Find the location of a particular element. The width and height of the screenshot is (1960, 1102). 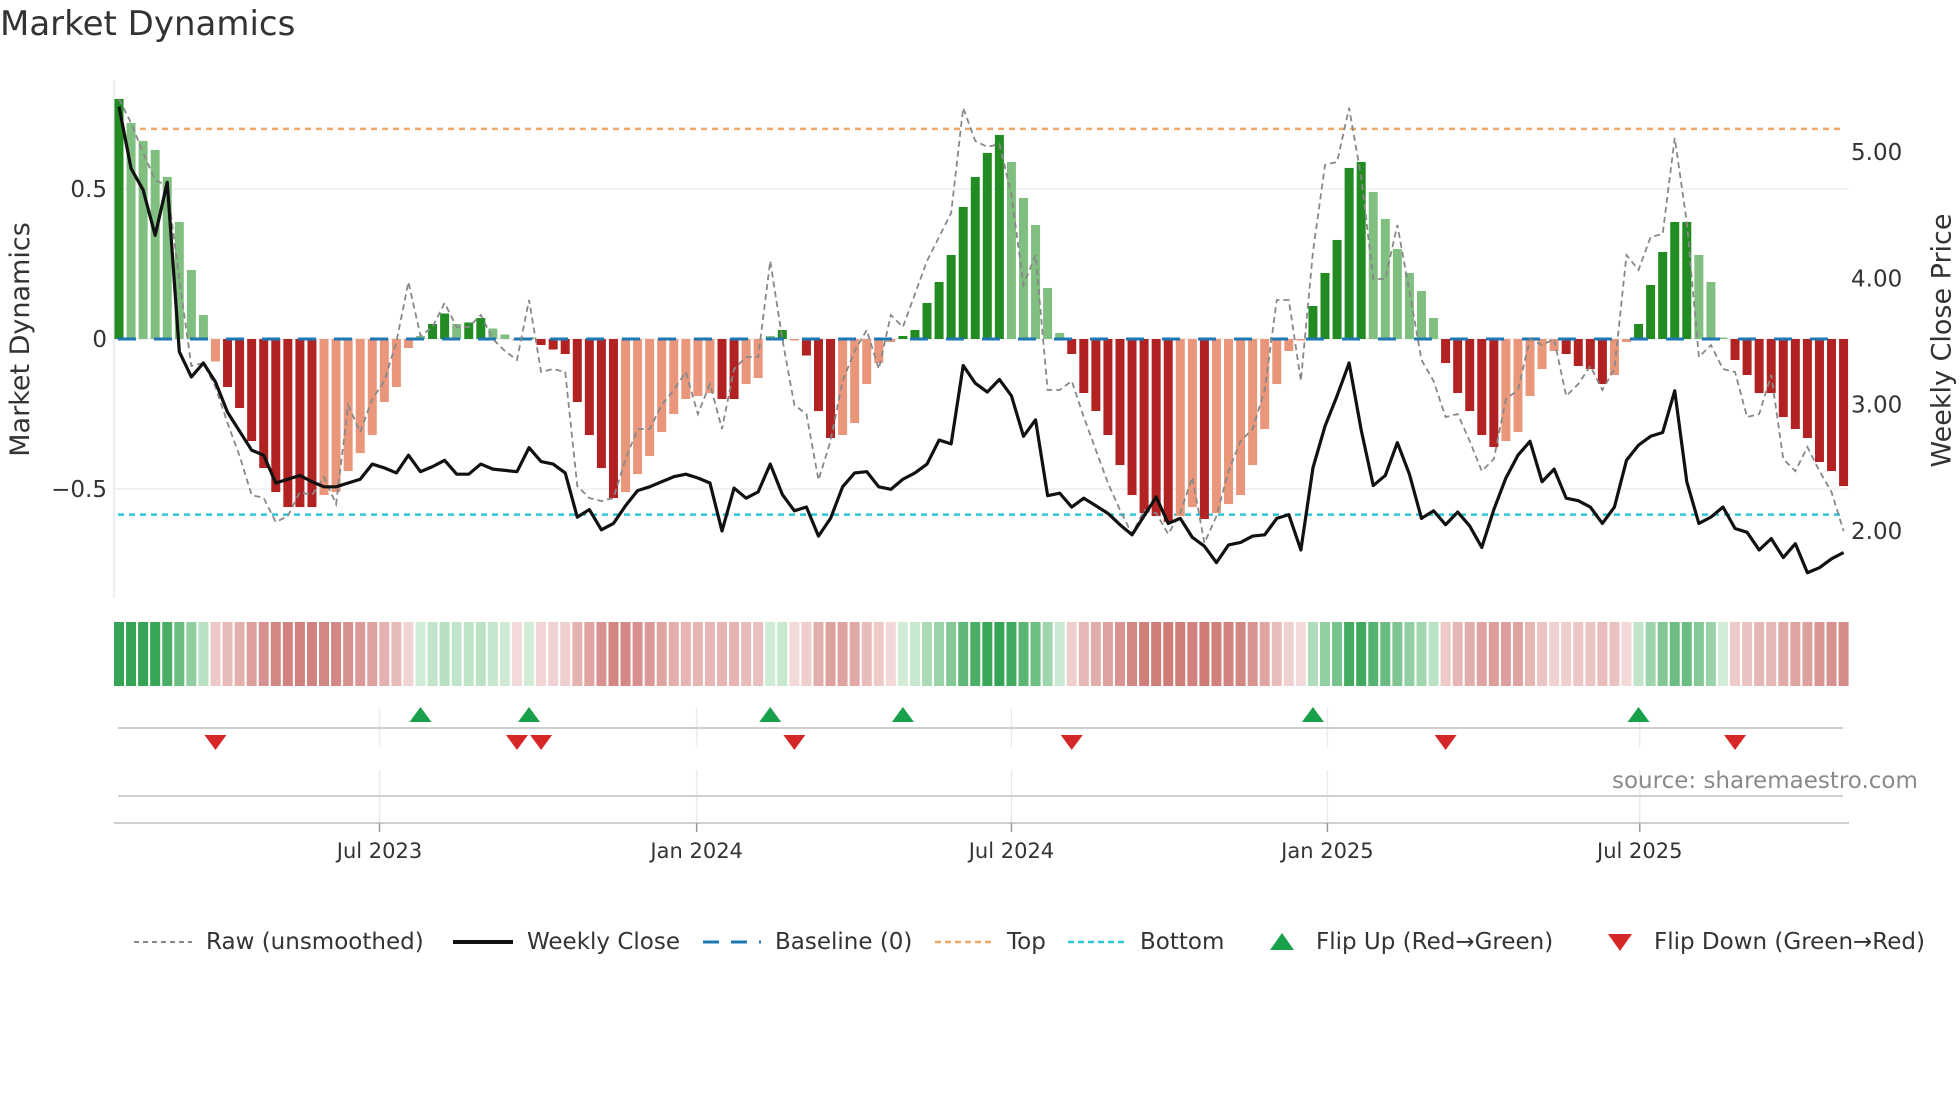

legend-item-top: Top is located at coordinates (990, 942).